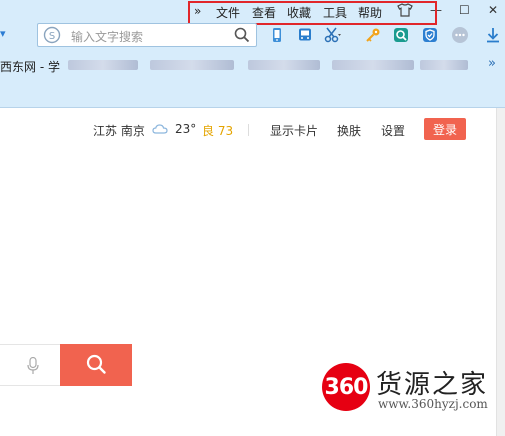 This screenshot has height=436, width=505. I want to click on scissors-icon, so click(333, 35).